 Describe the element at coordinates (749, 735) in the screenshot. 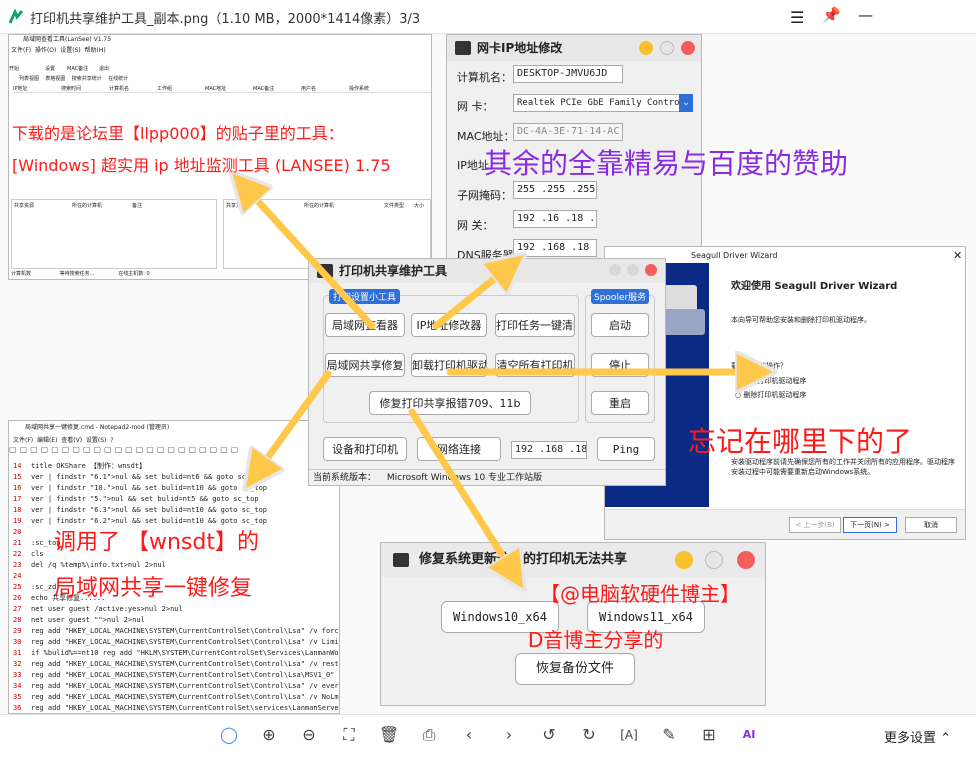

I see `ai-icon: AI` at that location.